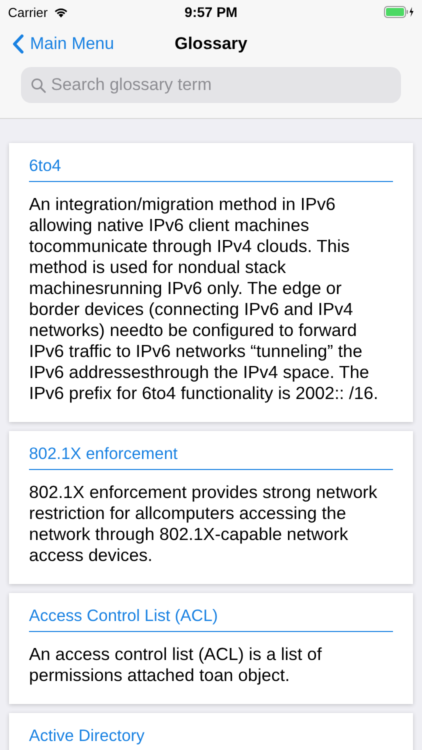 Image resolution: width=422 pixels, height=750 pixels. What do you see at coordinates (60, 12) in the screenshot?
I see `wifi-icon` at bounding box center [60, 12].